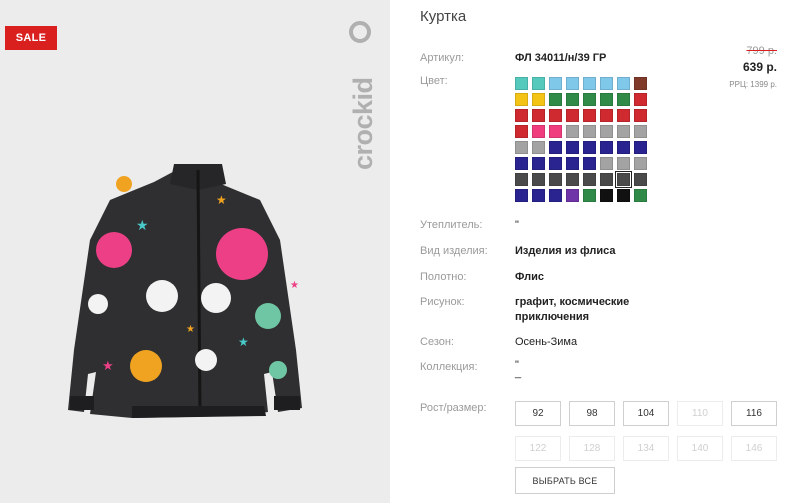 The image size is (800, 503). Describe the element at coordinates (565, 480) in the screenshot. I see `select-all-button: ВЫБРАТЬ ВСЕ` at that location.